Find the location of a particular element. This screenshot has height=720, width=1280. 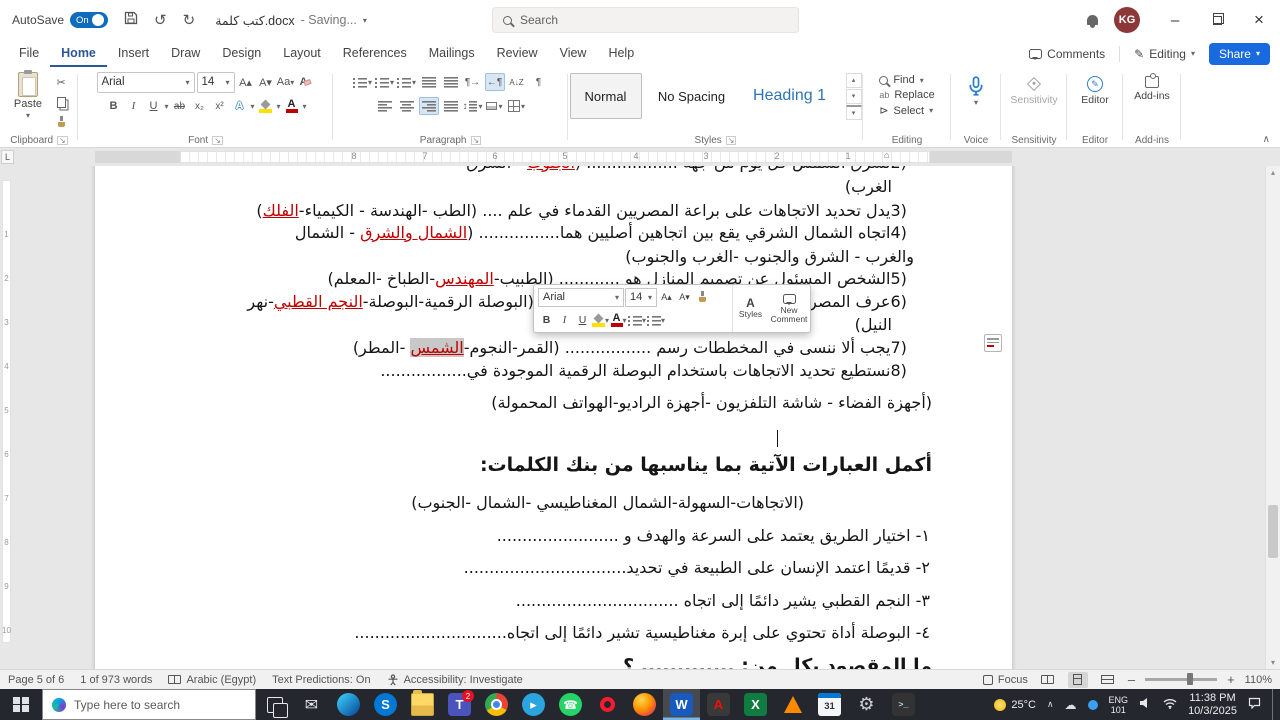

tab-design: Design is located at coordinates (241, 53).